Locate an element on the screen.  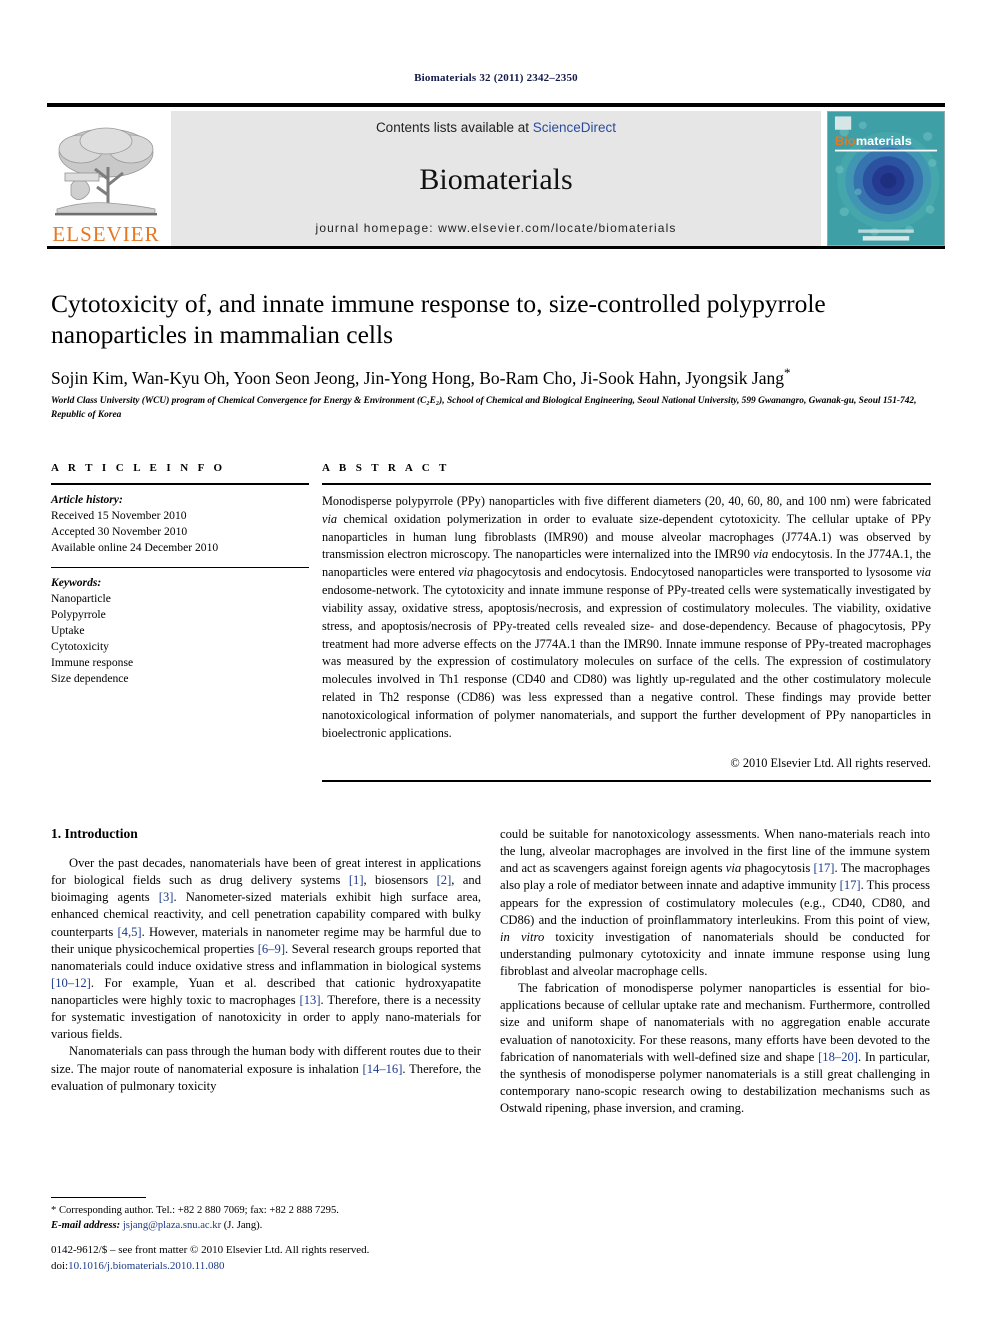
doi-line: doi:10.1016/j.biomaterials.2010.11.080 is located at coordinates (266, 1267).